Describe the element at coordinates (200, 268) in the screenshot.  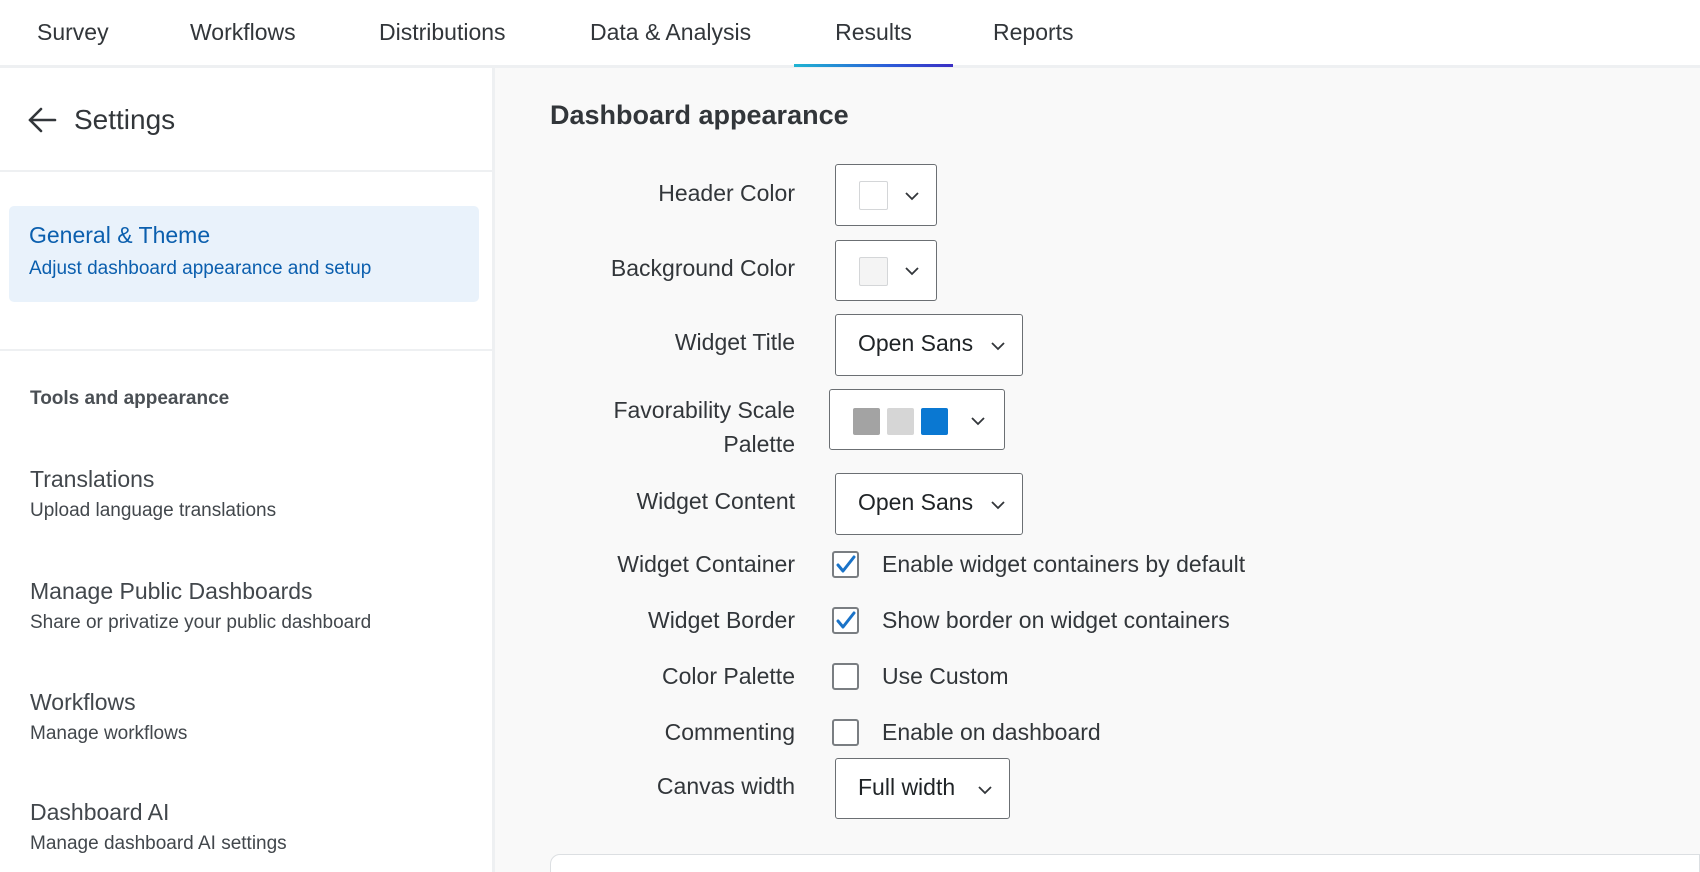
I see `sidebar-item-subtitle: Adjust dashboard appearance and setup` at that location.